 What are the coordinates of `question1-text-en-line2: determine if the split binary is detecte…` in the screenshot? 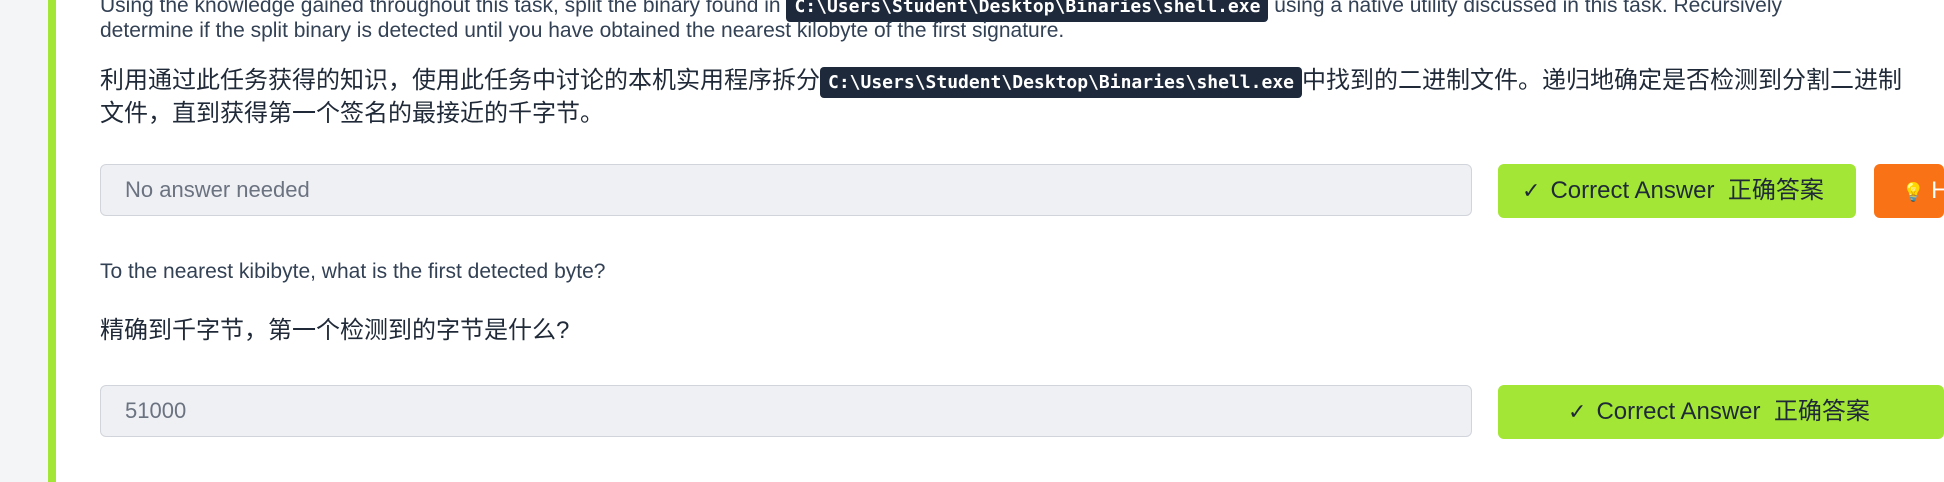 It's located at (582, 30).